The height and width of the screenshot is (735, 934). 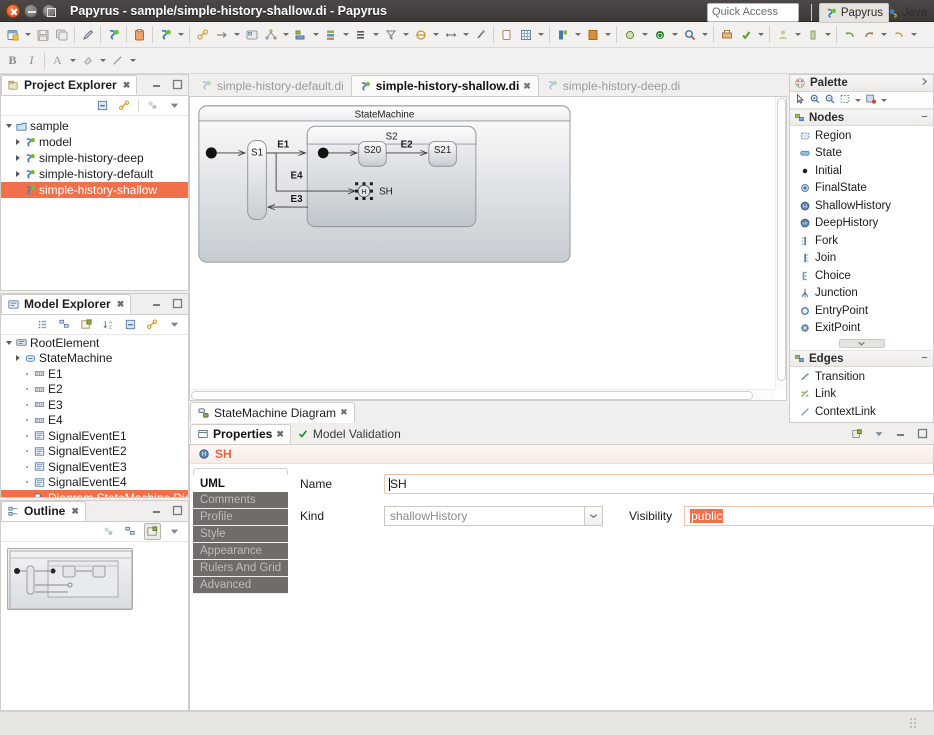 I want to click on pin-icon, so click(x=480, y=34).